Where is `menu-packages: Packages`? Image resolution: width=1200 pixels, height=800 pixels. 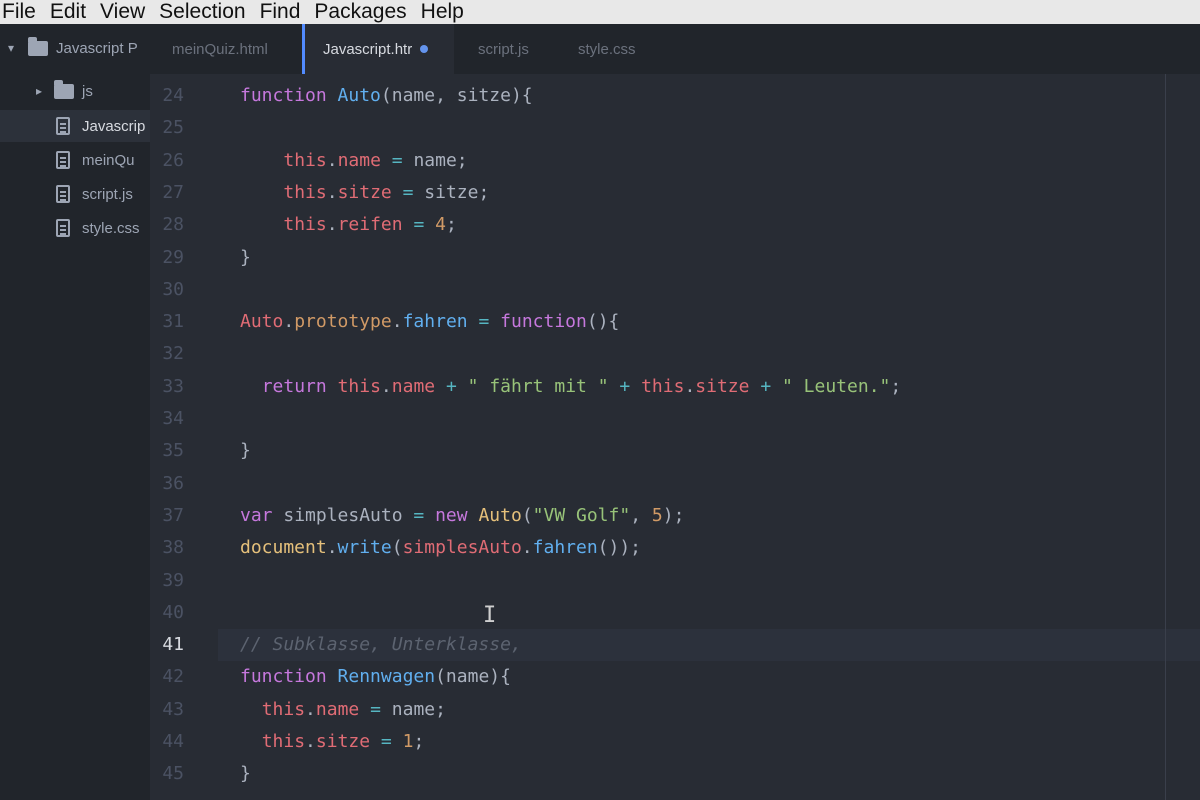
menu-packages: Packages is located at coordinates (362, 12).